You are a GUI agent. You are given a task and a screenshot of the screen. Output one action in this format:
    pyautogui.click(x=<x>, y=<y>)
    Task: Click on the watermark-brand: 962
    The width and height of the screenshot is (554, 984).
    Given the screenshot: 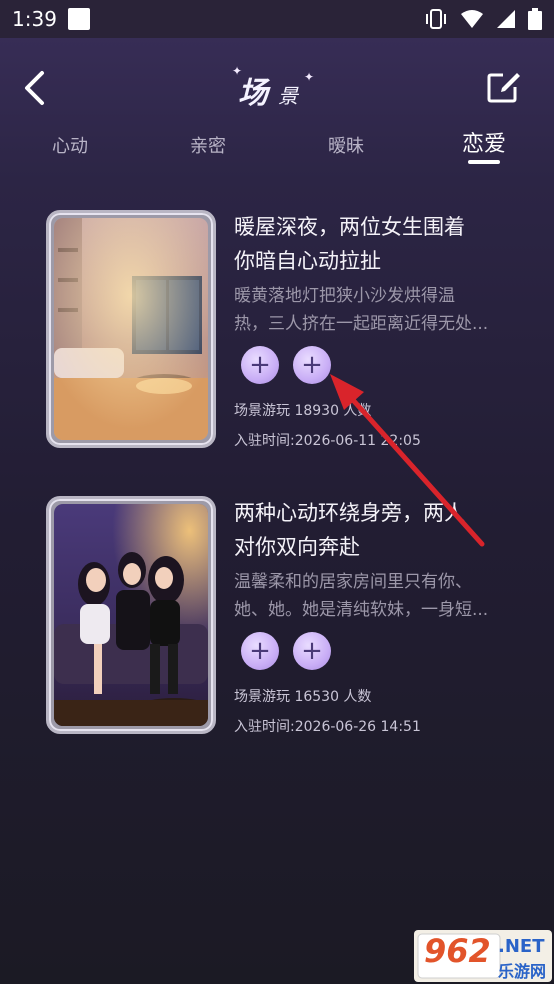 What is the action you would take?
    pyautogui.click(x=457, y=951)
    